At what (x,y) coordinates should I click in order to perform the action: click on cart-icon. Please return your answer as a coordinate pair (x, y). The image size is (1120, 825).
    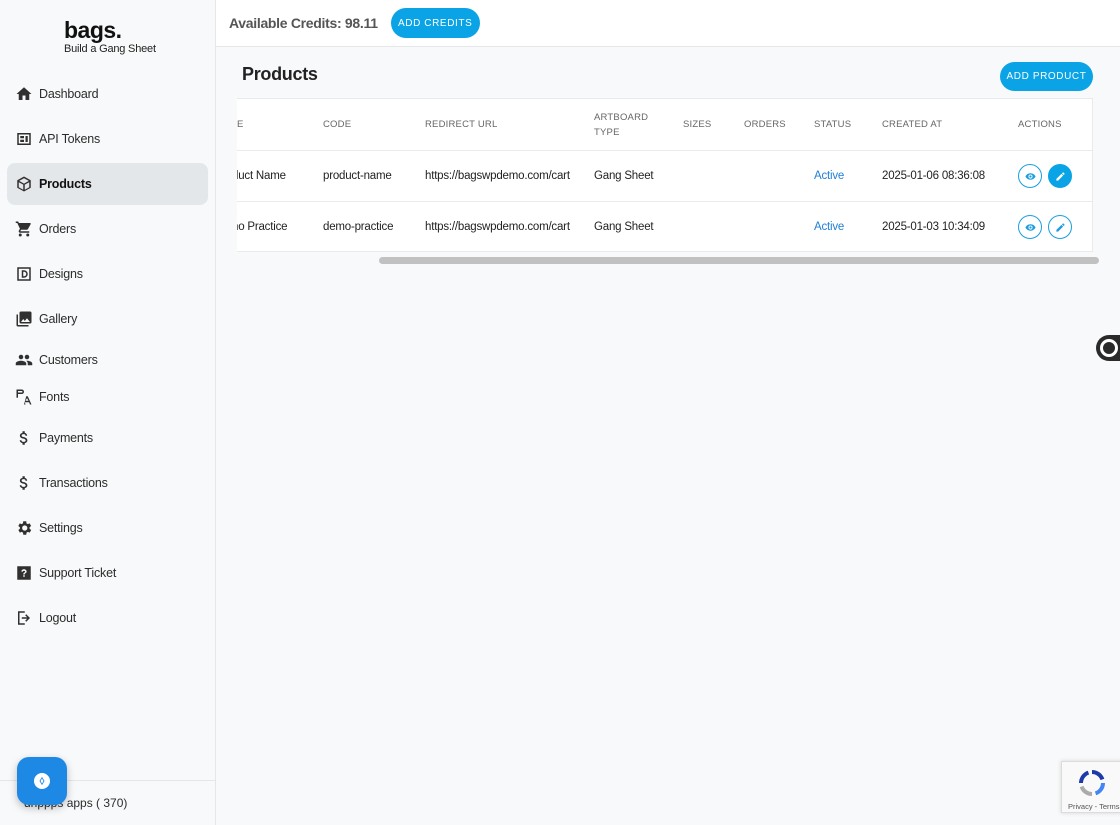
    Looking at the image, I should click on (24, 229).